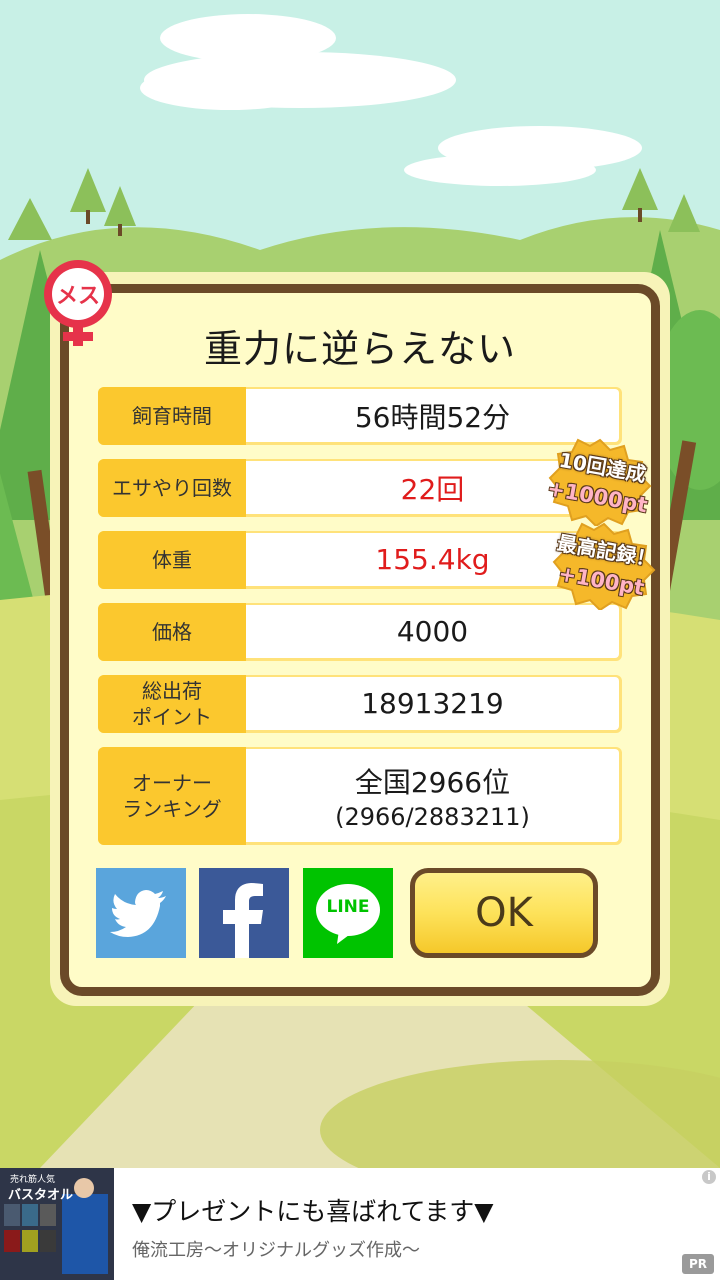 This screenshot has height=1280, width=720. What do you see at coordinates (172, 704) in the screenshot?
I see `stat-label: 総出荷 ポイント` at bounding box center [172, 704].